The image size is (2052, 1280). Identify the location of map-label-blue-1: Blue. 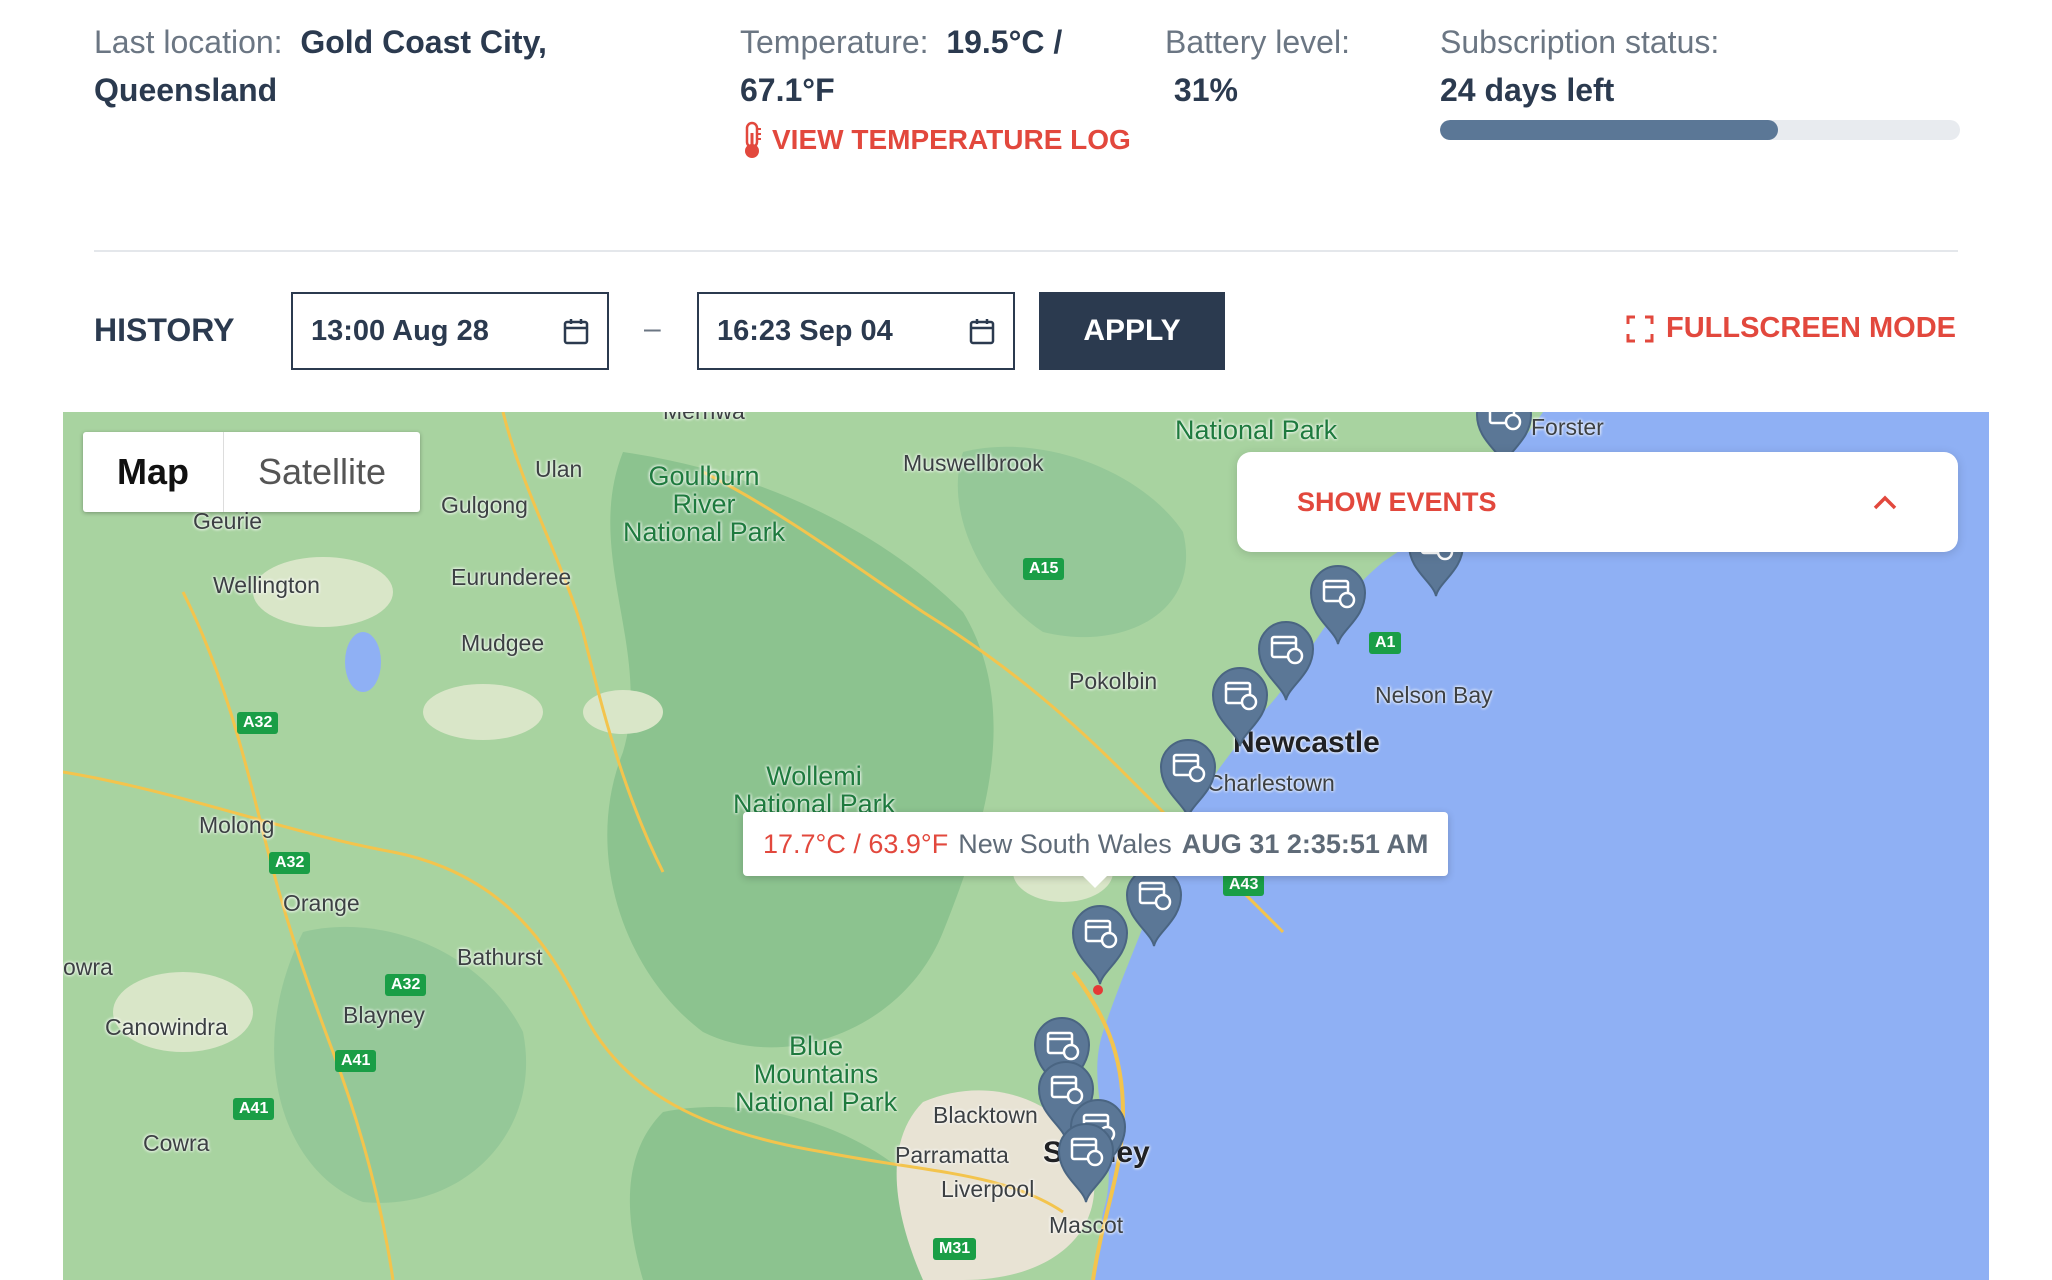
(816, 1046).